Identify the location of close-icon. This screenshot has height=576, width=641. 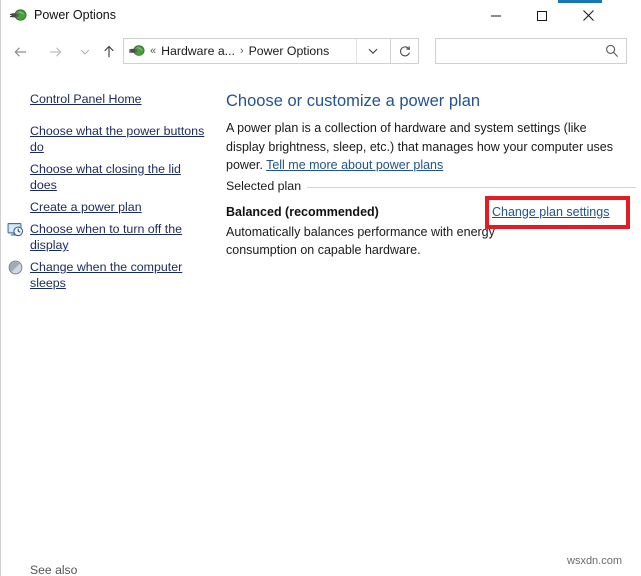
(588, 15).